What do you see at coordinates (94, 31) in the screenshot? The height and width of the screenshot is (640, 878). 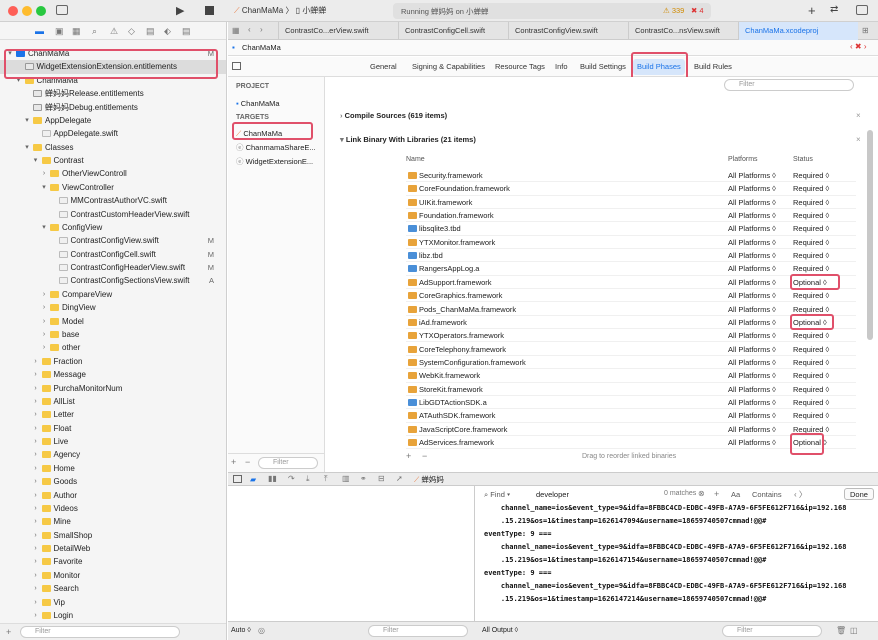 I see `find-icon: ⌕` at bounding box center [94, 31].